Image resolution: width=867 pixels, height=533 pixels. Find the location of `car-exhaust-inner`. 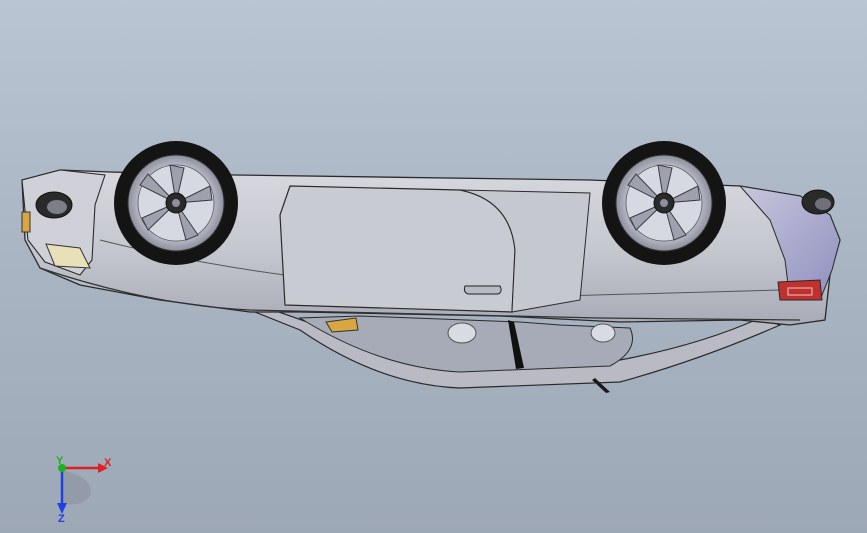

car-exhaust-inner is located at coordinates (823, 204).